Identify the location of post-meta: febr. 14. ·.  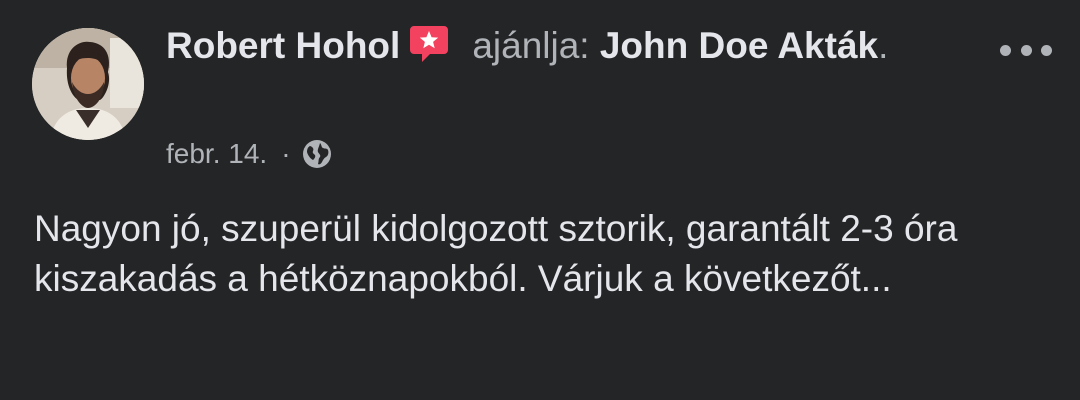
(249, 154).